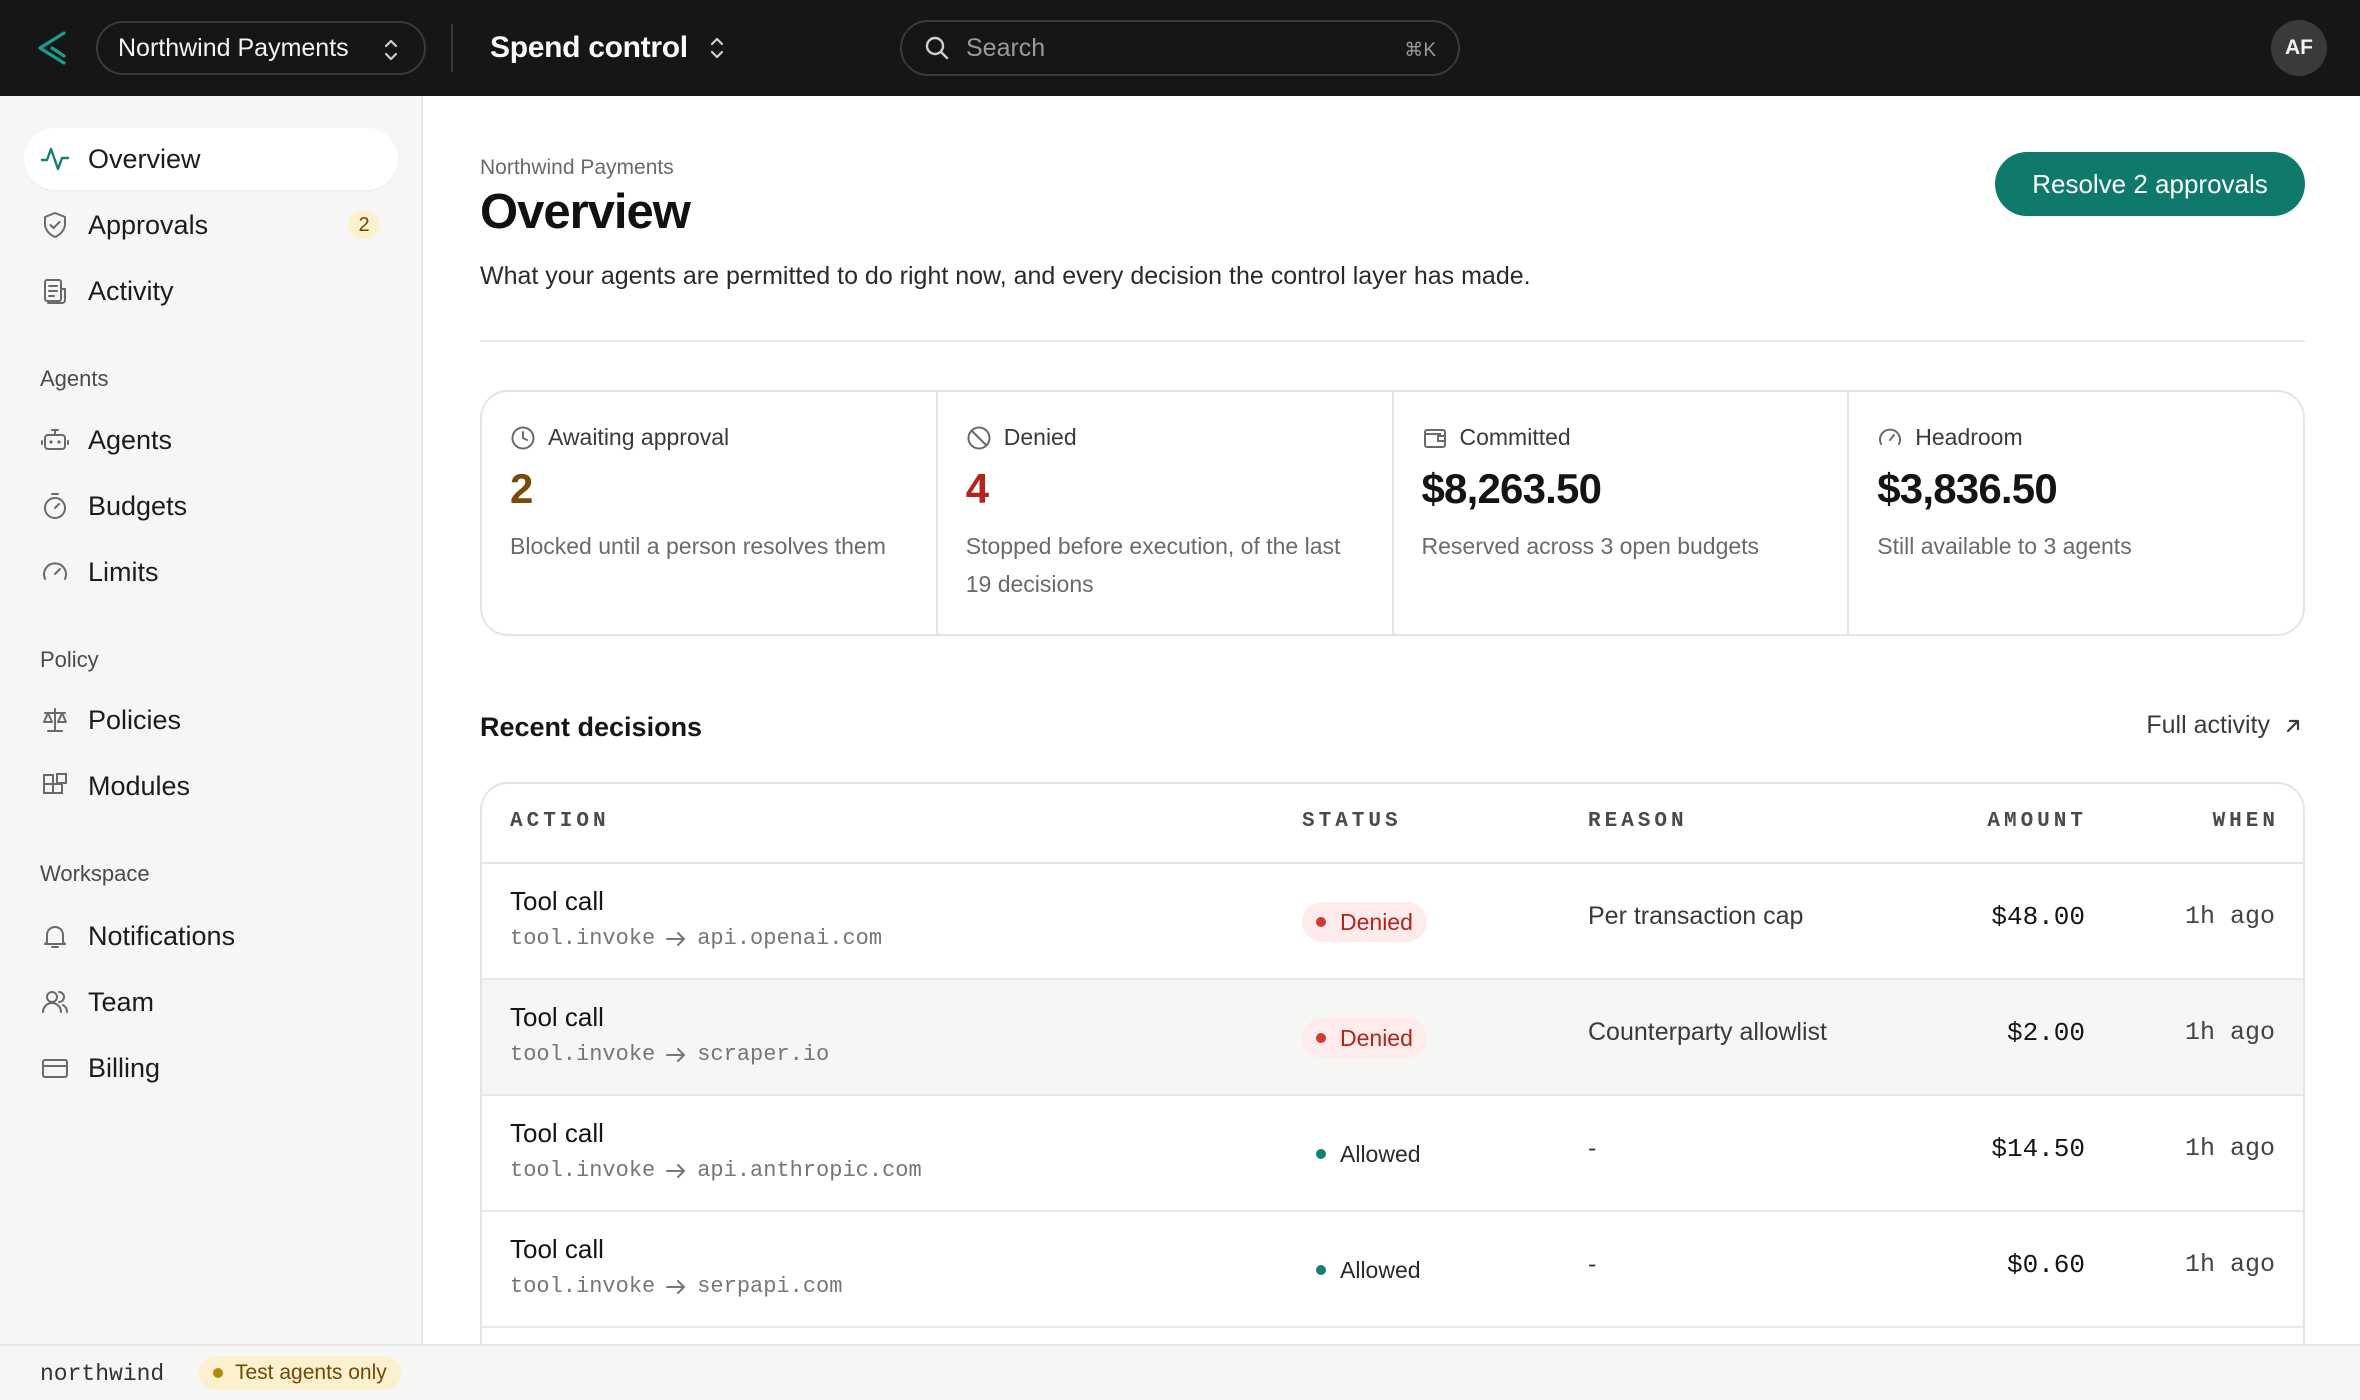  I want to click on table-header: ACTION STATUS REASON AMOUNT WHEN, so click(1392, 824).